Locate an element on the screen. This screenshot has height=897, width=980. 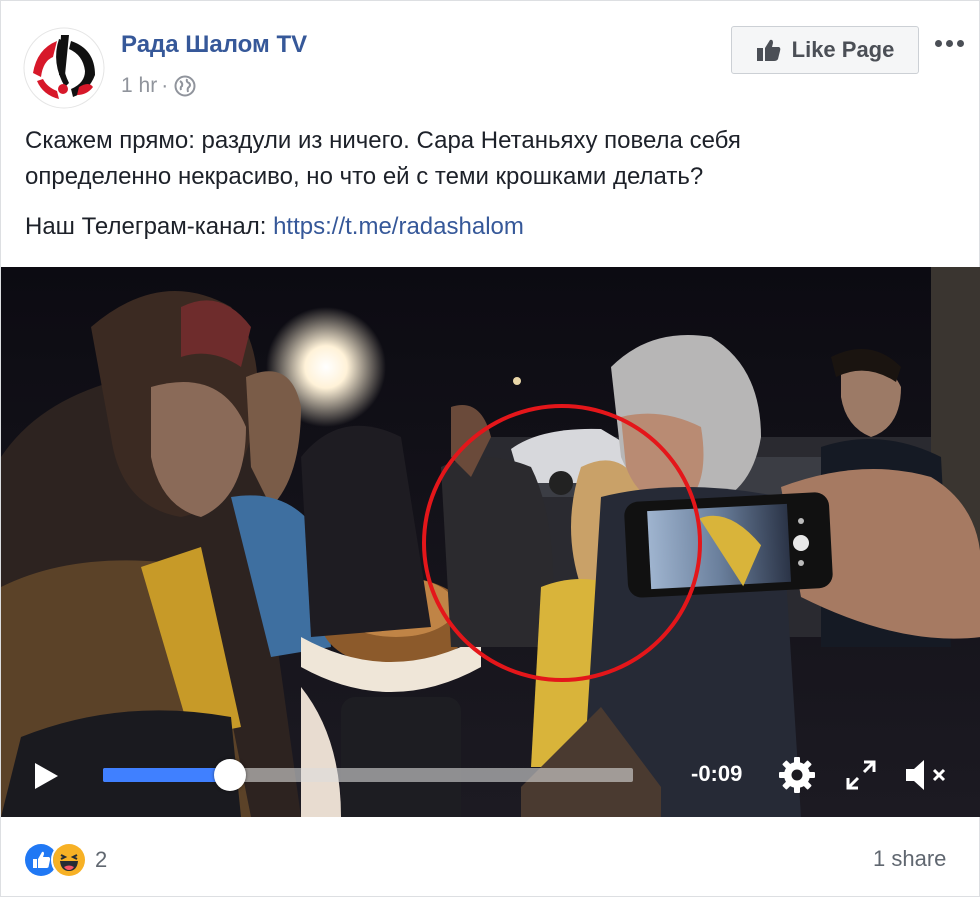
globe-icon is located at coordinates (185, 86).